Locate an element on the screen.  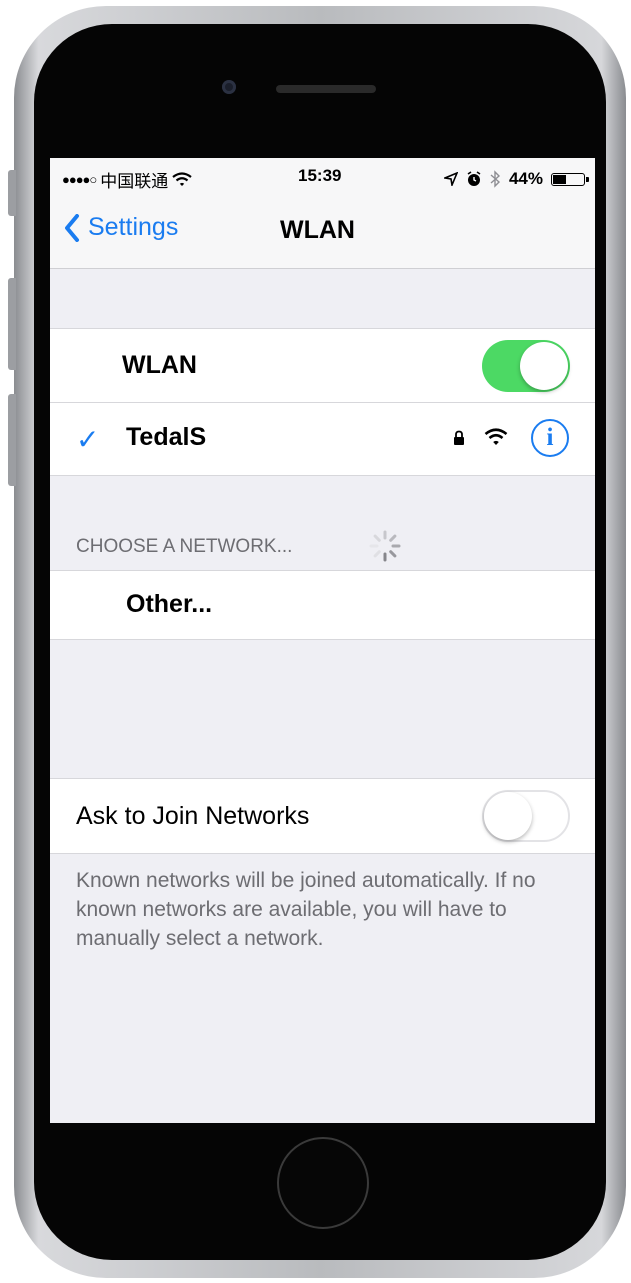
ask-to-join-toggle is located at coordinates (526, 816).